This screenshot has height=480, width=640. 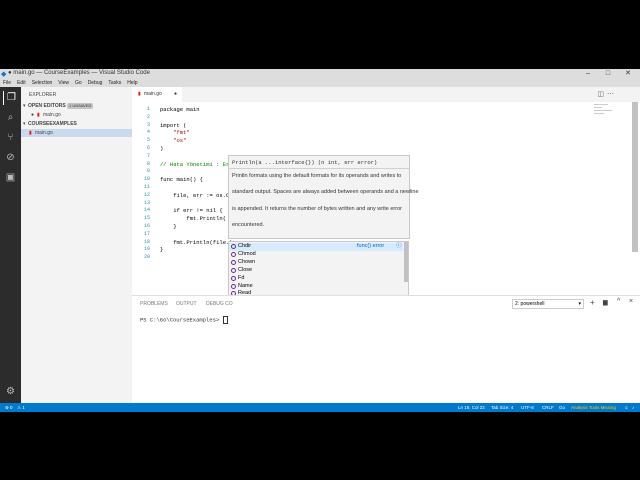 I want to click on maximize-button: □, so click(x=608, y=74).